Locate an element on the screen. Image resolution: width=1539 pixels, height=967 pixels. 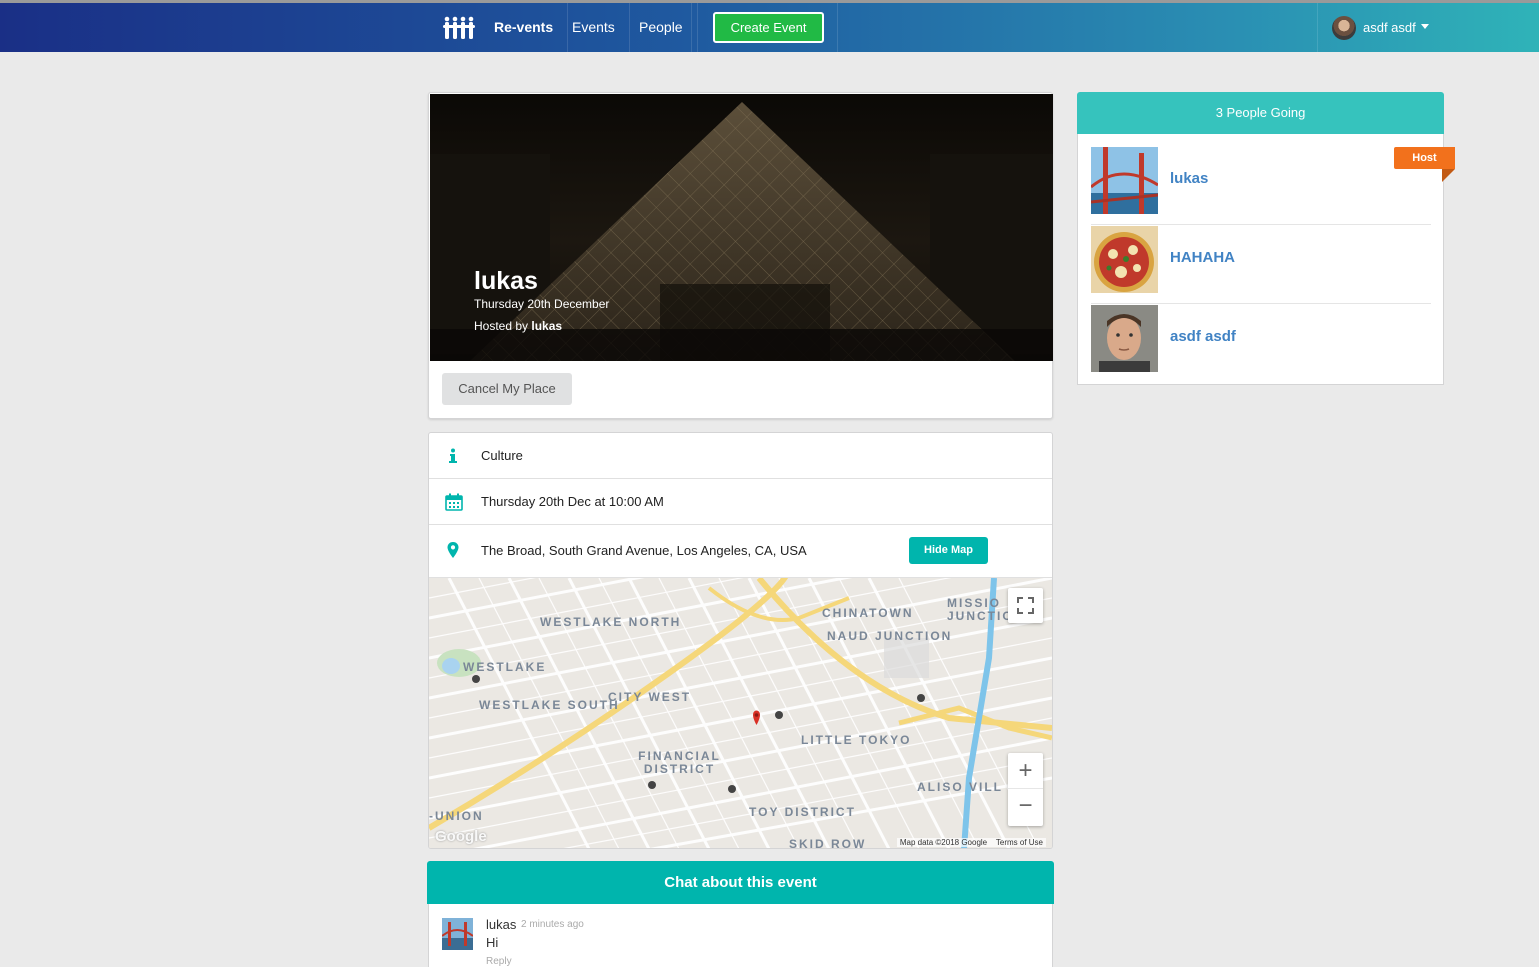
create-event-button: Create Event is located at coordinates (768, 27).